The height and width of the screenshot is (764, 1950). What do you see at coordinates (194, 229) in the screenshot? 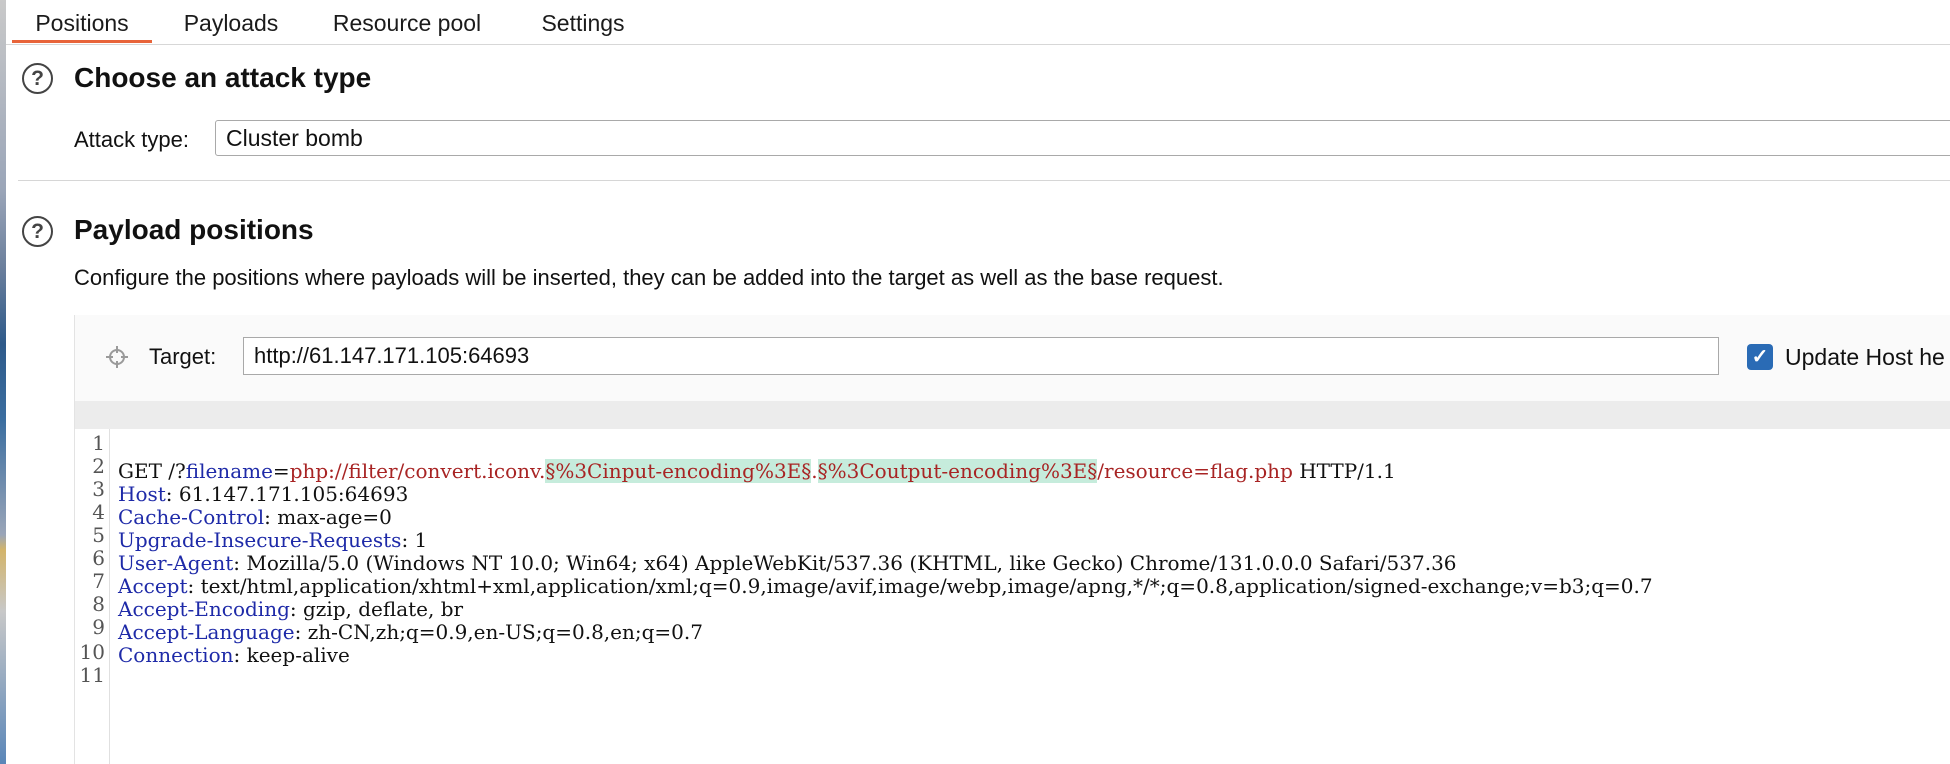
I see `payload-positions-heading: Payload positions` at bounding box center [194, 229].